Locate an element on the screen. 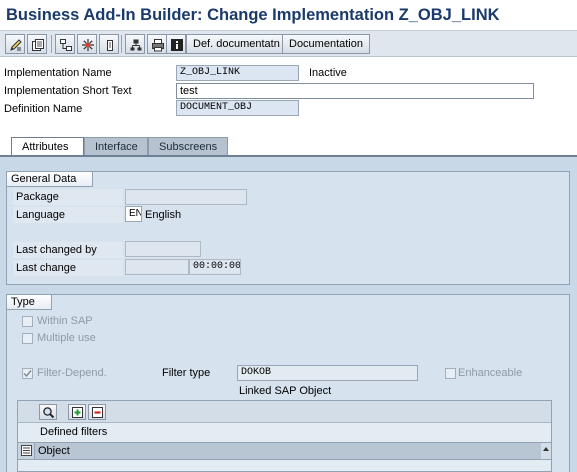 This screenshot has height=472, width=577. definition-name-label: Definition Name is located at coordinates (43, 109).